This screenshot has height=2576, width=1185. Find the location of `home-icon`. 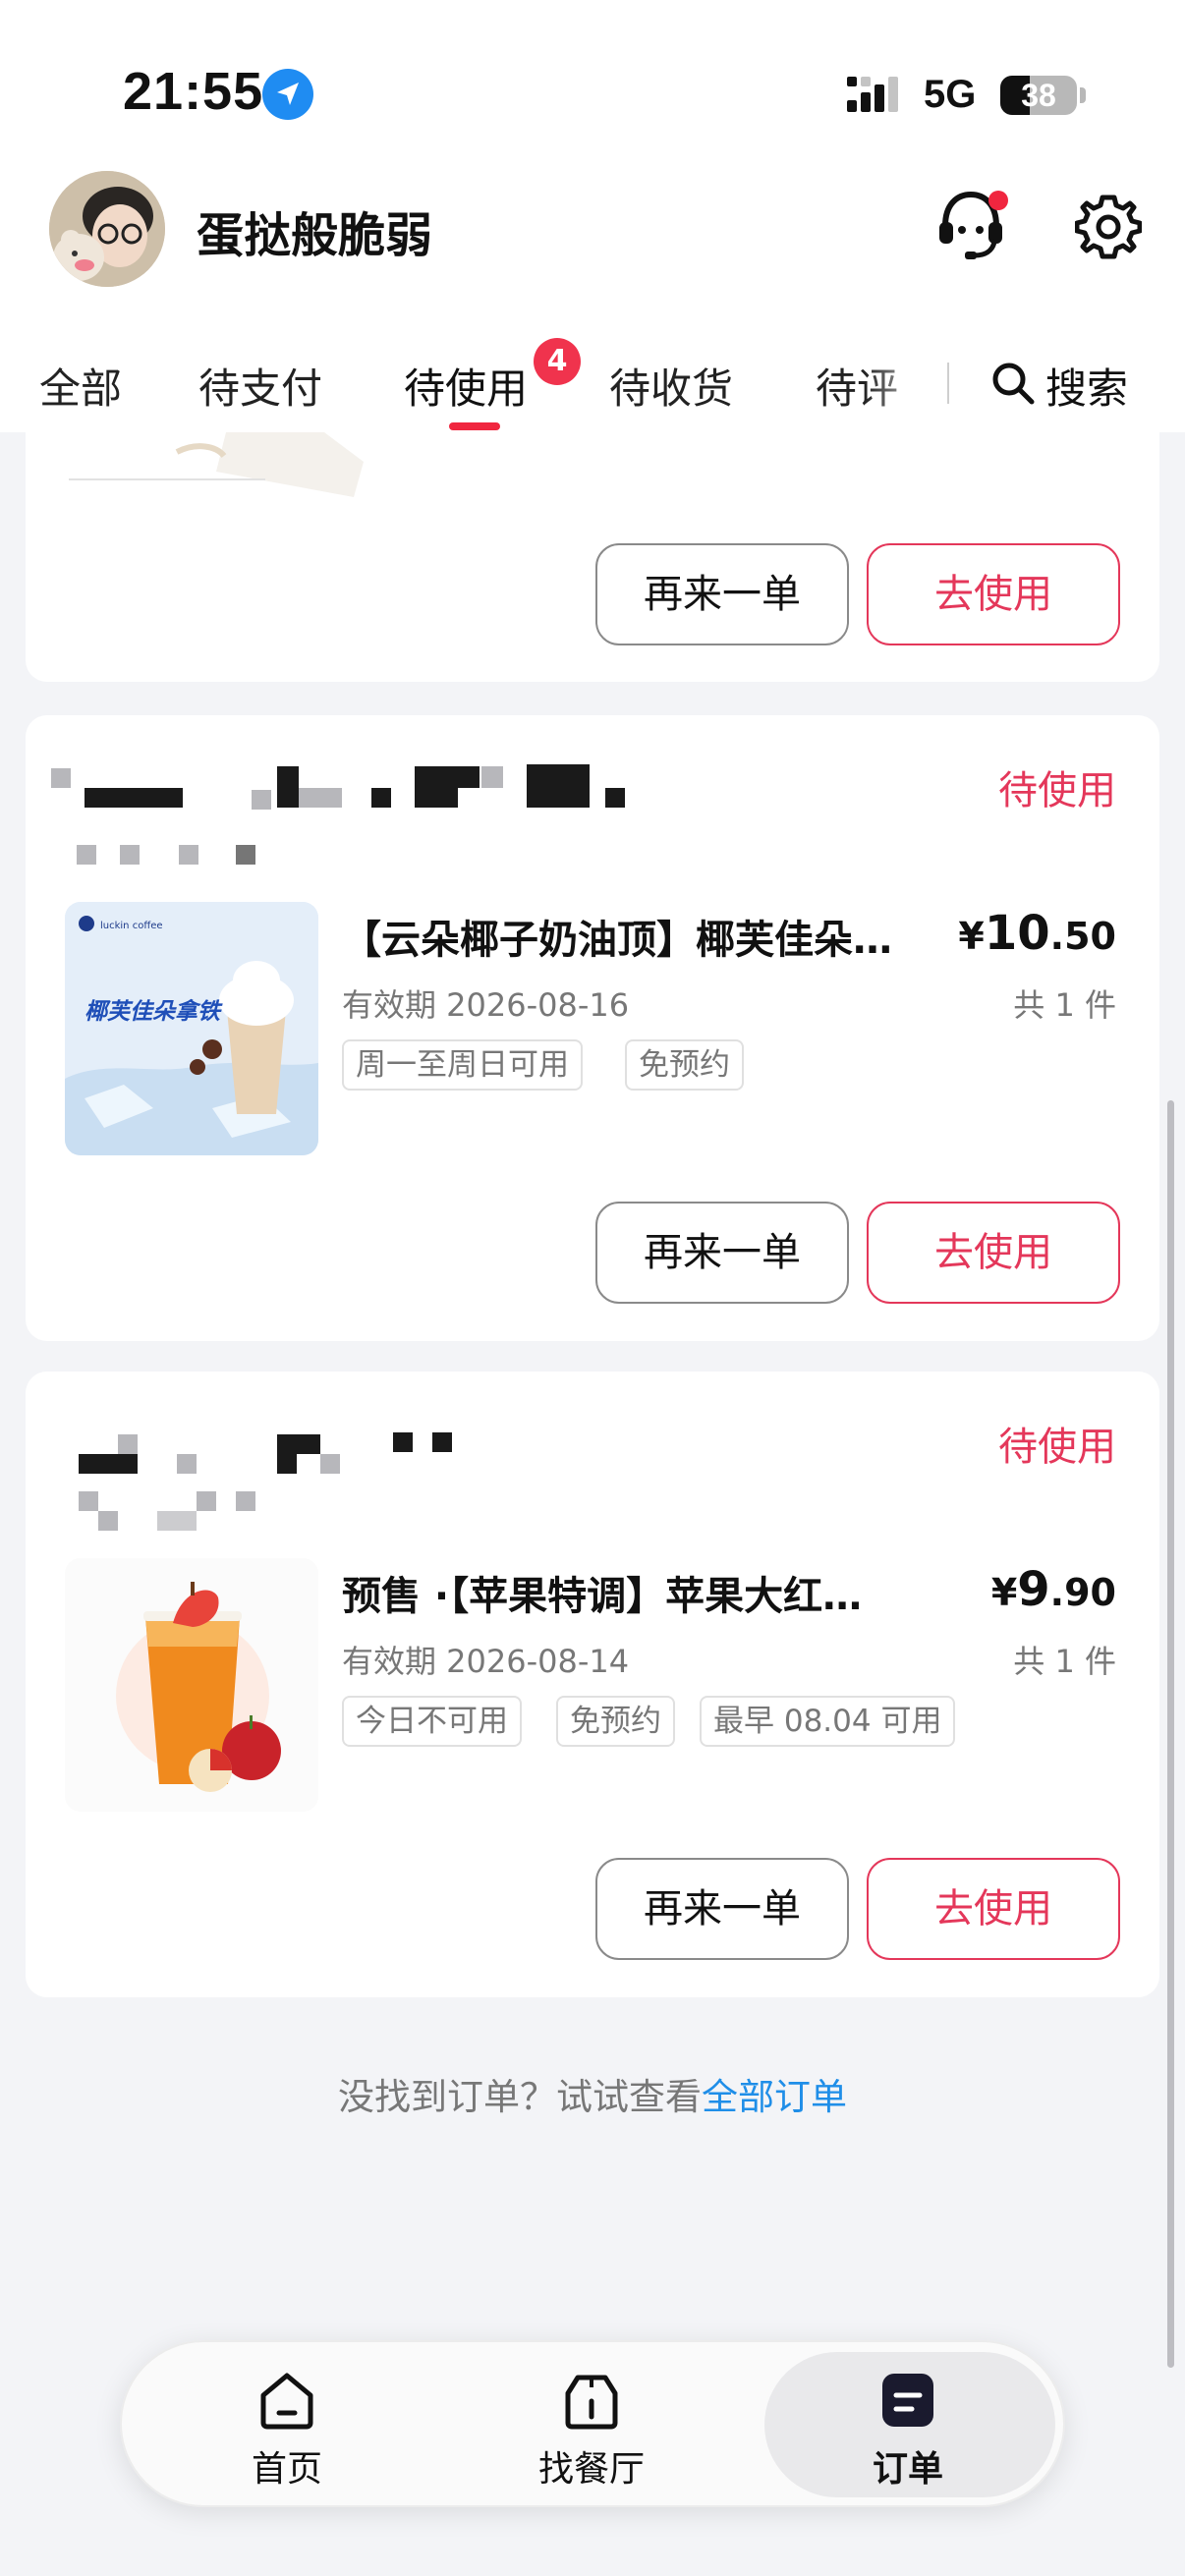

home-icon is located at coordinates (287, 2401).